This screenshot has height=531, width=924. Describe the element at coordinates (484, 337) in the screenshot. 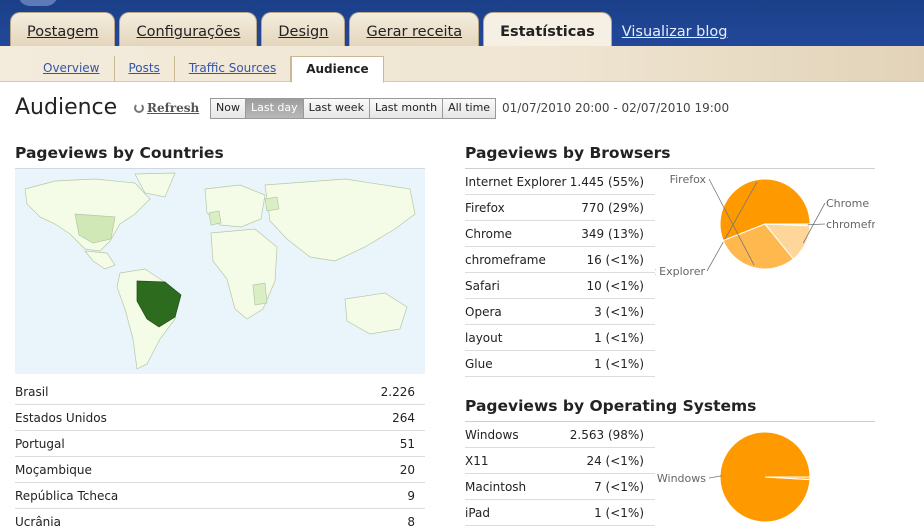

I see `browser-name: layout` at that location.